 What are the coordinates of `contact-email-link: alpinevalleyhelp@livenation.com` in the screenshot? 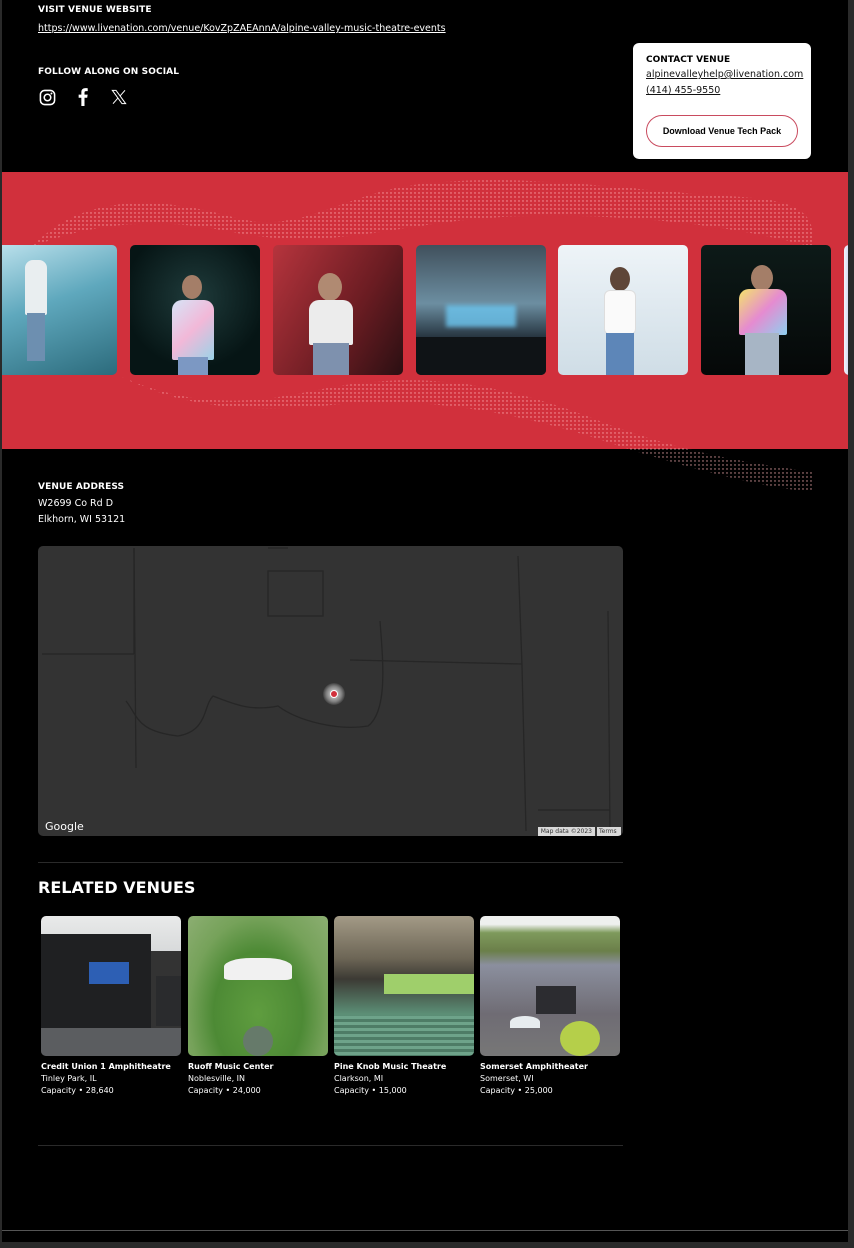 It's located at (724, 74).